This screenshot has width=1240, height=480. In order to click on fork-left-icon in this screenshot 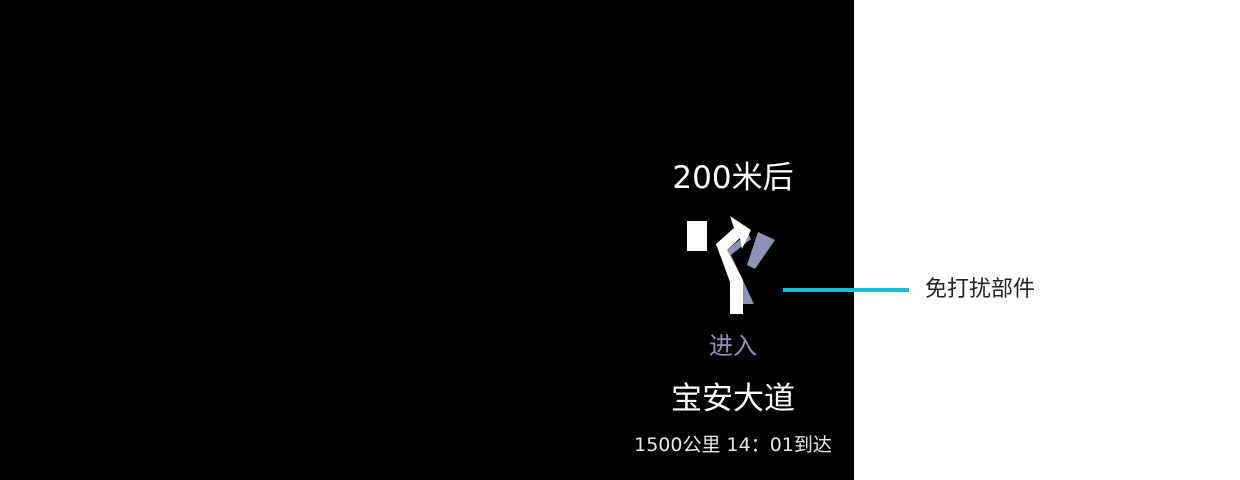, I will do `click(731, 265)`.